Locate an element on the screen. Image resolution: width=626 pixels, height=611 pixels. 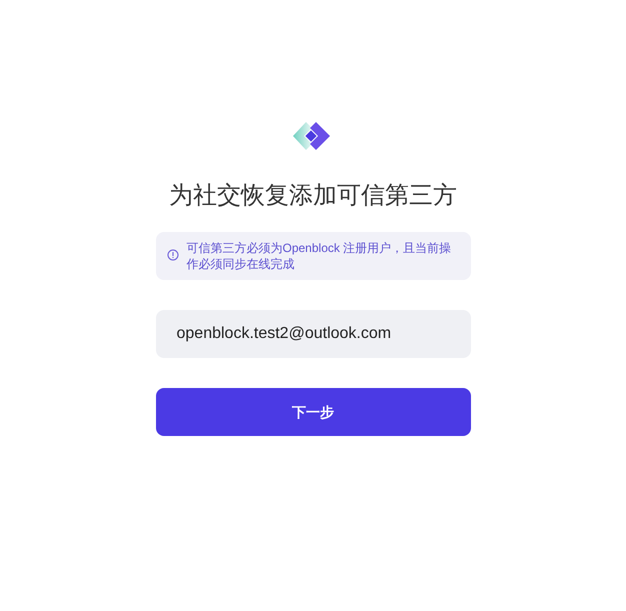
notice-text: 可信第三方必须为Openblock 注册用户，且当前操作必须同步在线完成 is located at coordinates (319, 256).